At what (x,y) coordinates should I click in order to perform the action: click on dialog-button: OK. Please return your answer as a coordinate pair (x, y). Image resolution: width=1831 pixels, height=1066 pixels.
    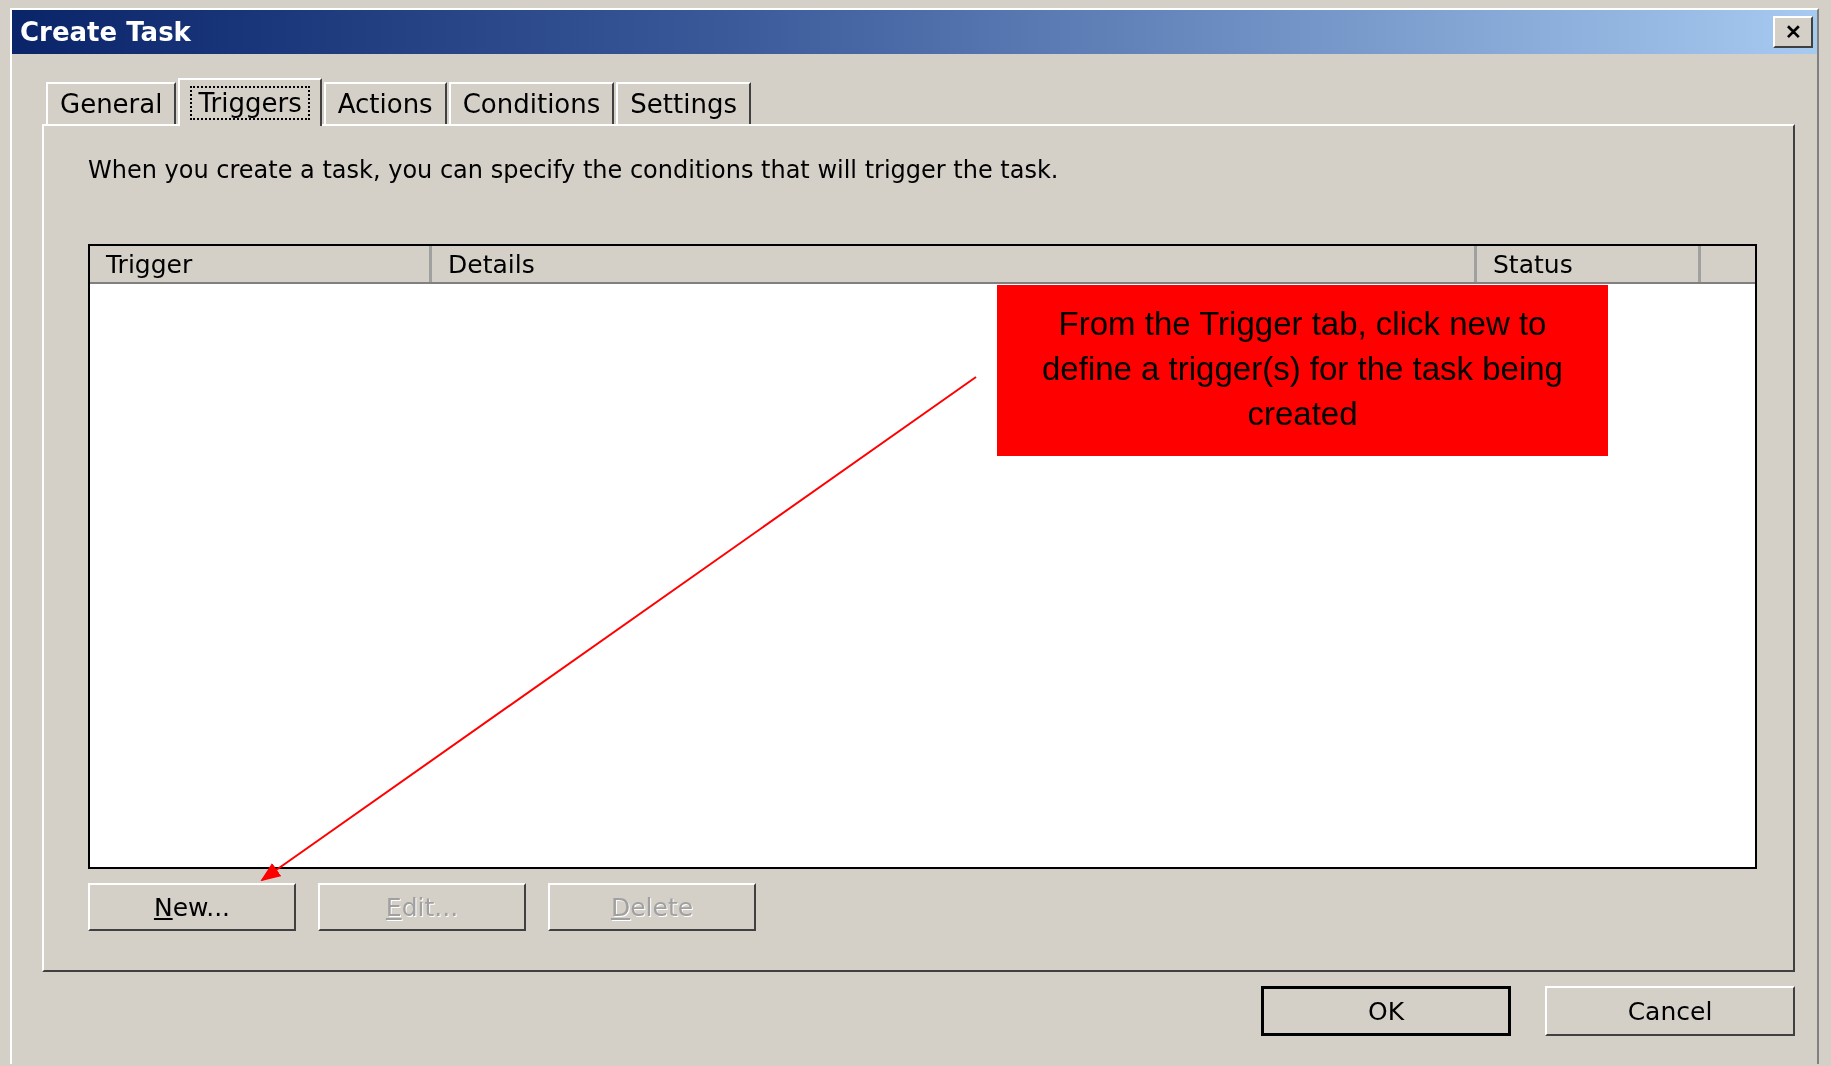
    Looking at the image, I should click on (1386, 1011).